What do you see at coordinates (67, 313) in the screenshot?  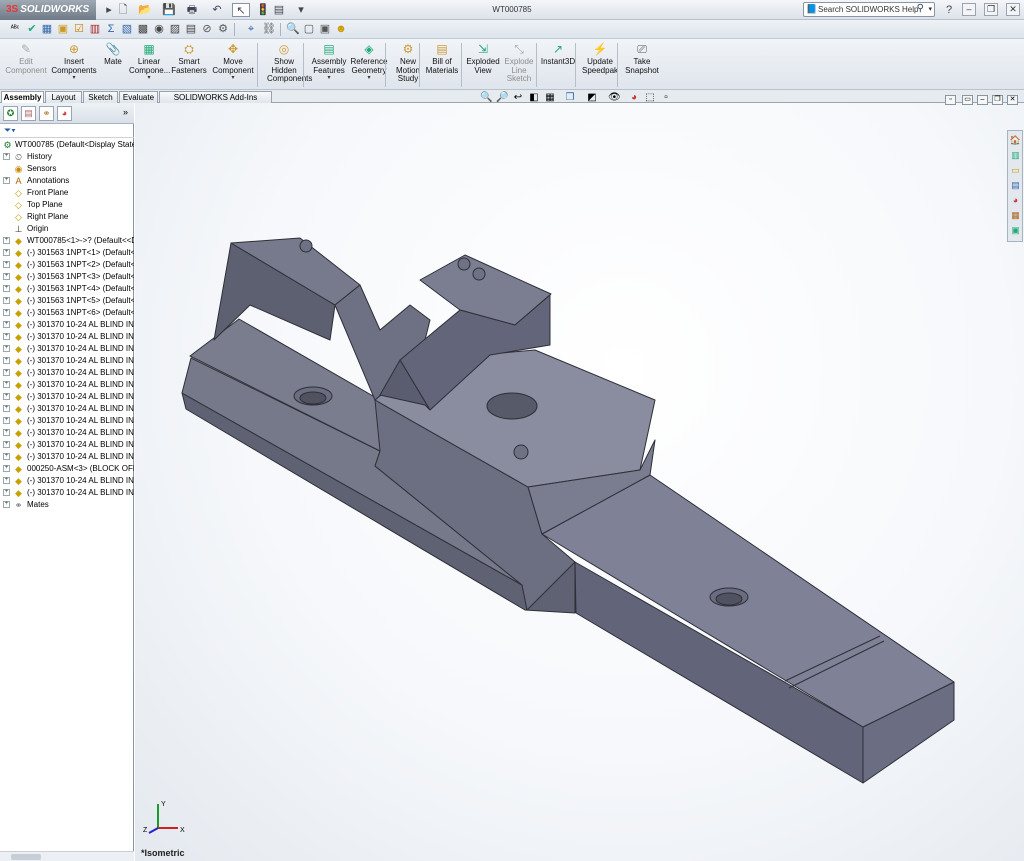 I see `tree-node: + ◆ (-) 301563 1NPT<6> (Default<` at bounding box center [67, 313].